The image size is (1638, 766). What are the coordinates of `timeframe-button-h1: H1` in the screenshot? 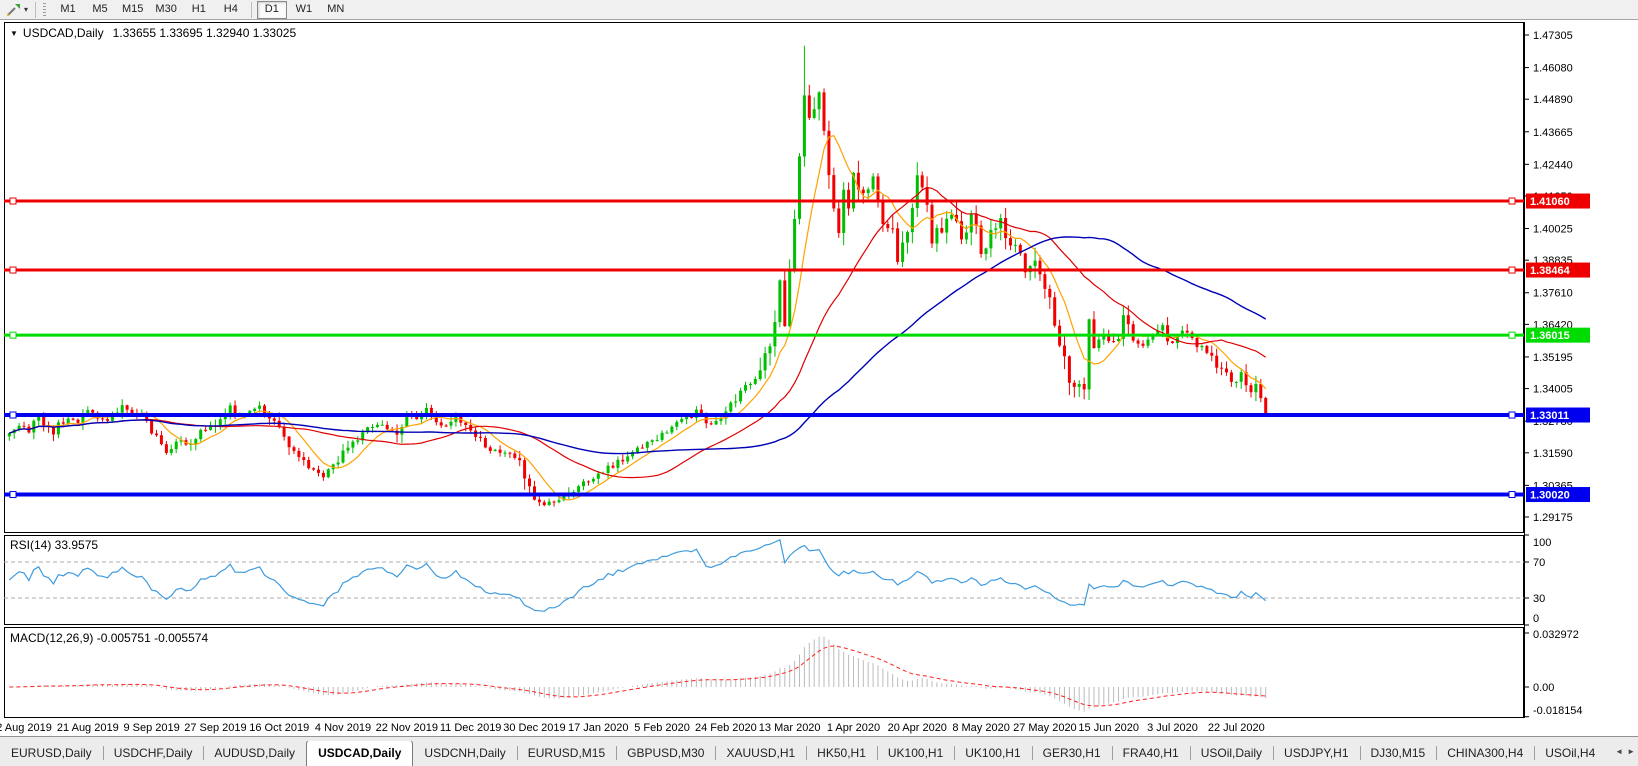 It's located at (199, 10).